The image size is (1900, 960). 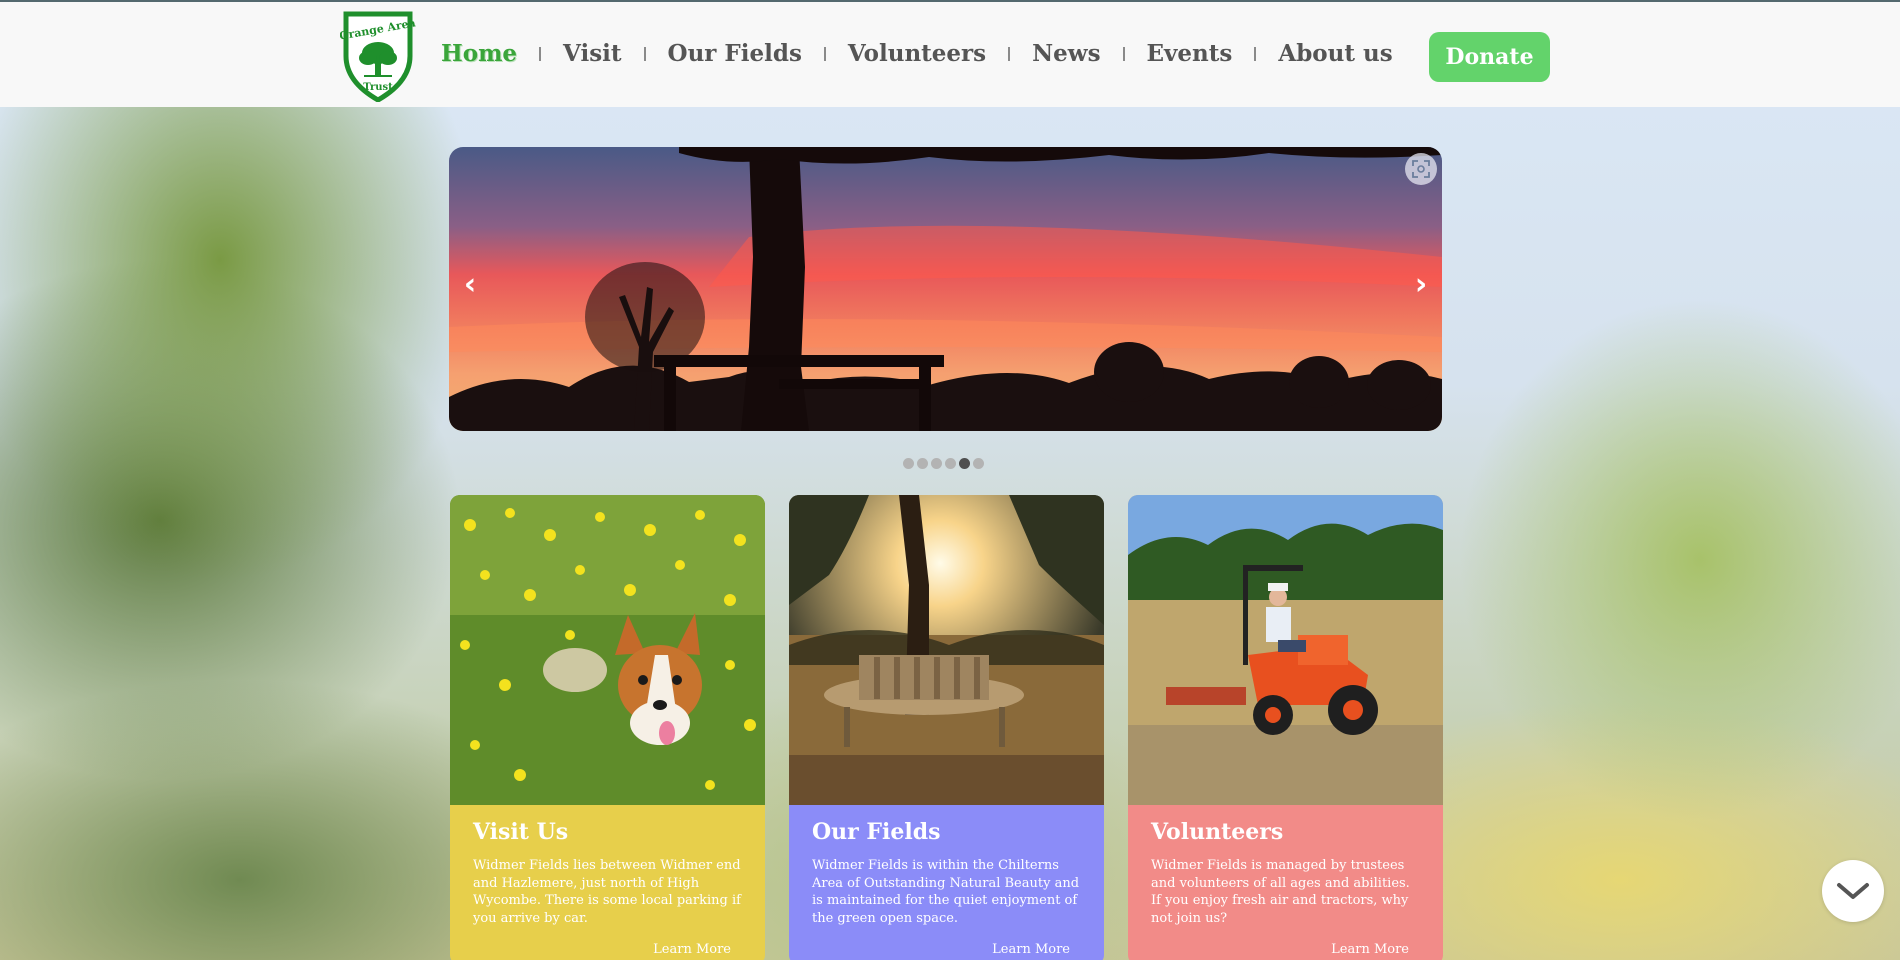 What do you see at coordinates (470, 285) in the screenshot?
I see `carousel-prev-arrow: ‹` at bounding box center [470, 285].